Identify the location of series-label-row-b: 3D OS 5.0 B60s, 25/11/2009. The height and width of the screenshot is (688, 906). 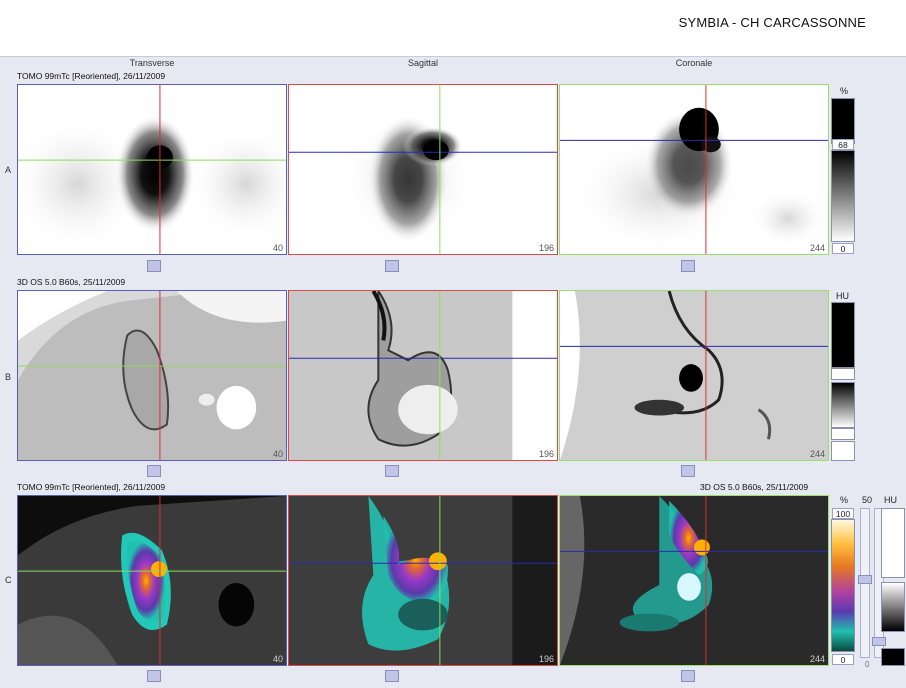
(71, 282).